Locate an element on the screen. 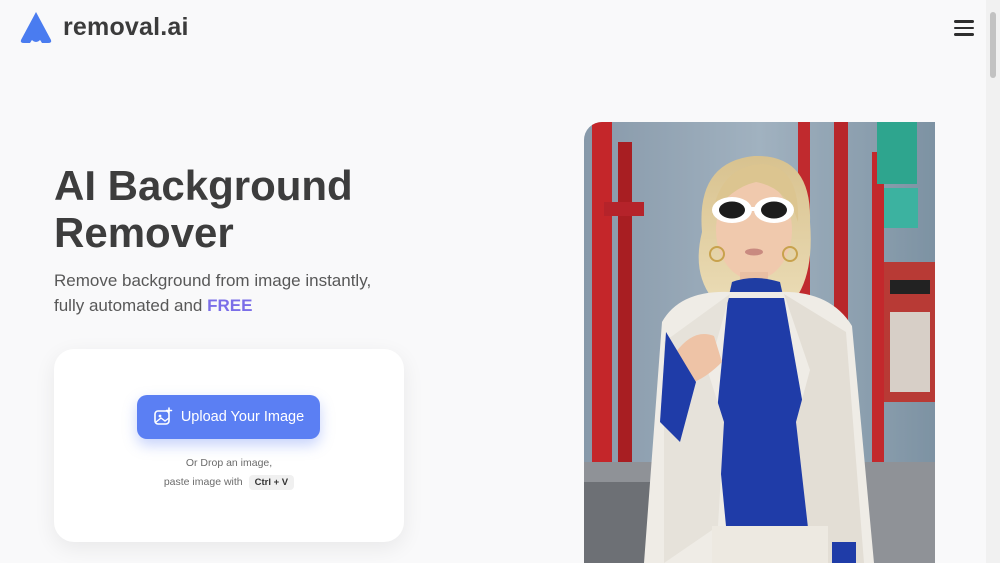 Image resolution: width=1000 pixels, height=563 pixels. page-scrollbar is located at coordinates (993, 281).